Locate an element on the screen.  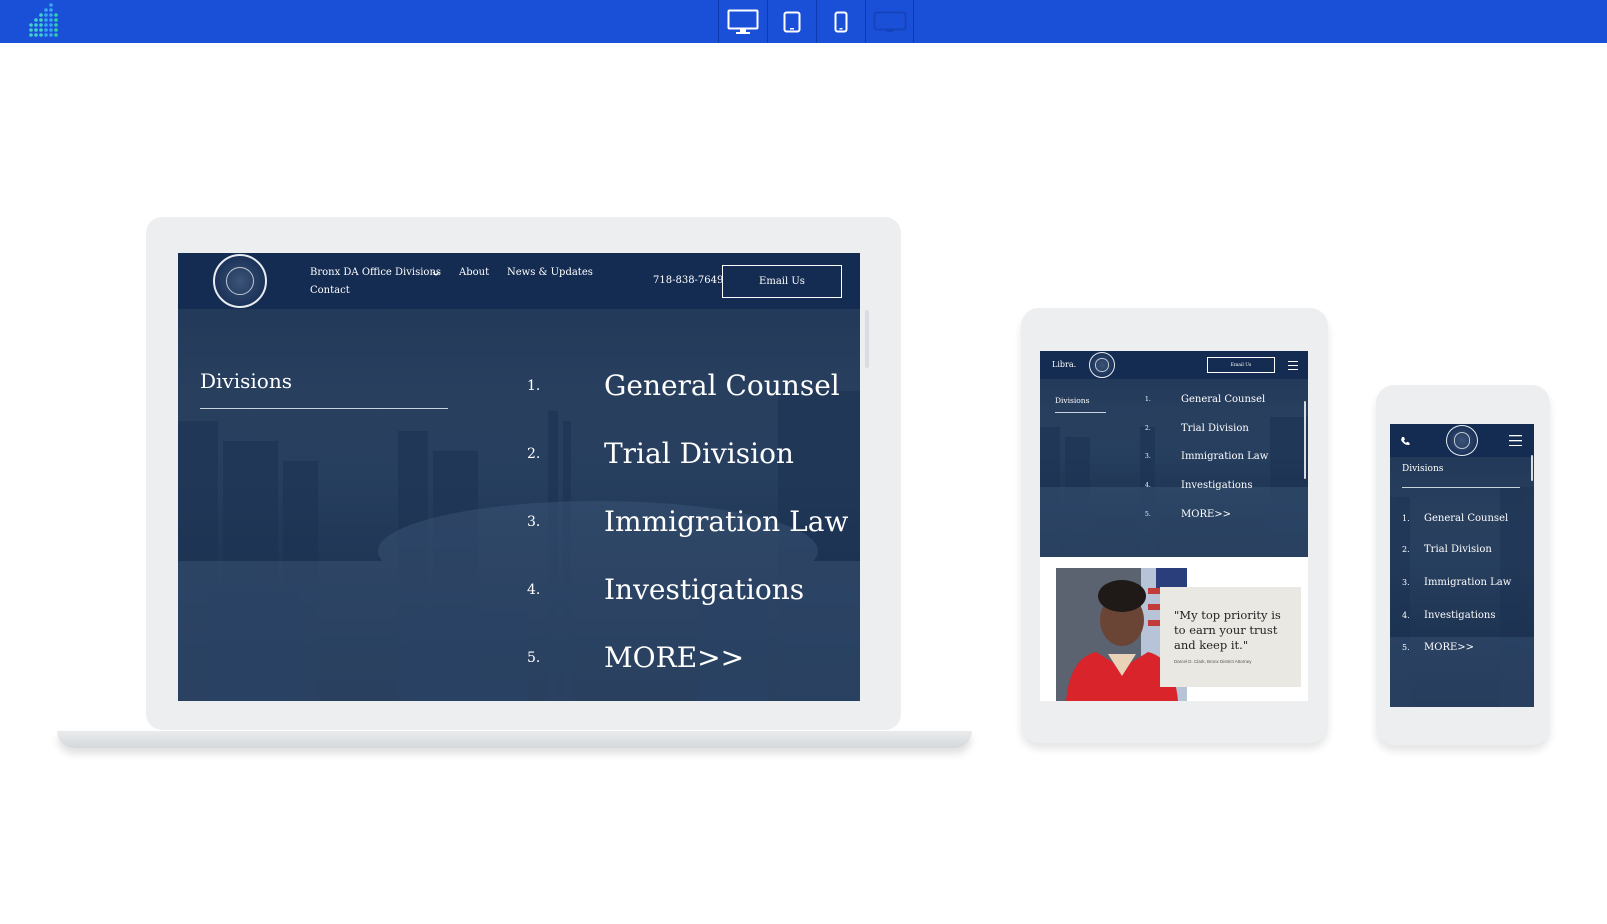
phone-call-icon is located at coordinates (1405, 441).